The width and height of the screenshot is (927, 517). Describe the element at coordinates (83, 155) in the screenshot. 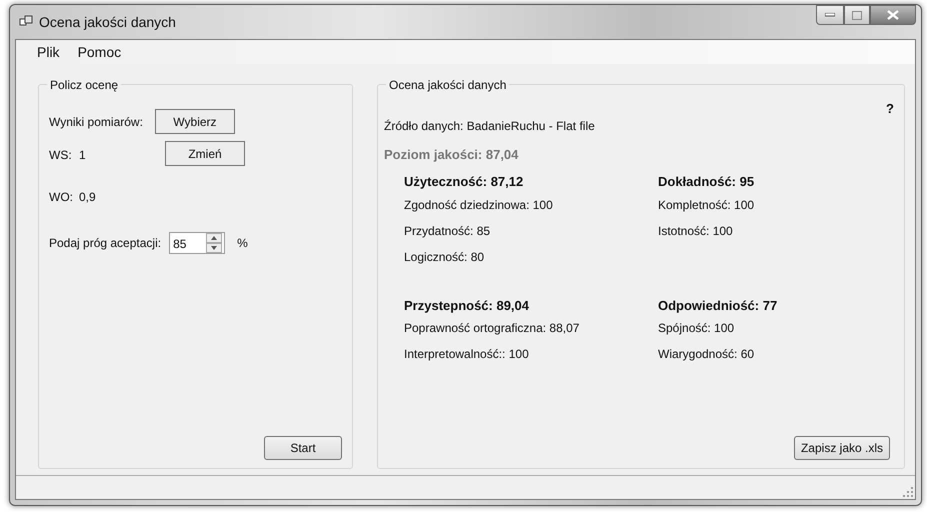

I see `field-value: 1` at that location.